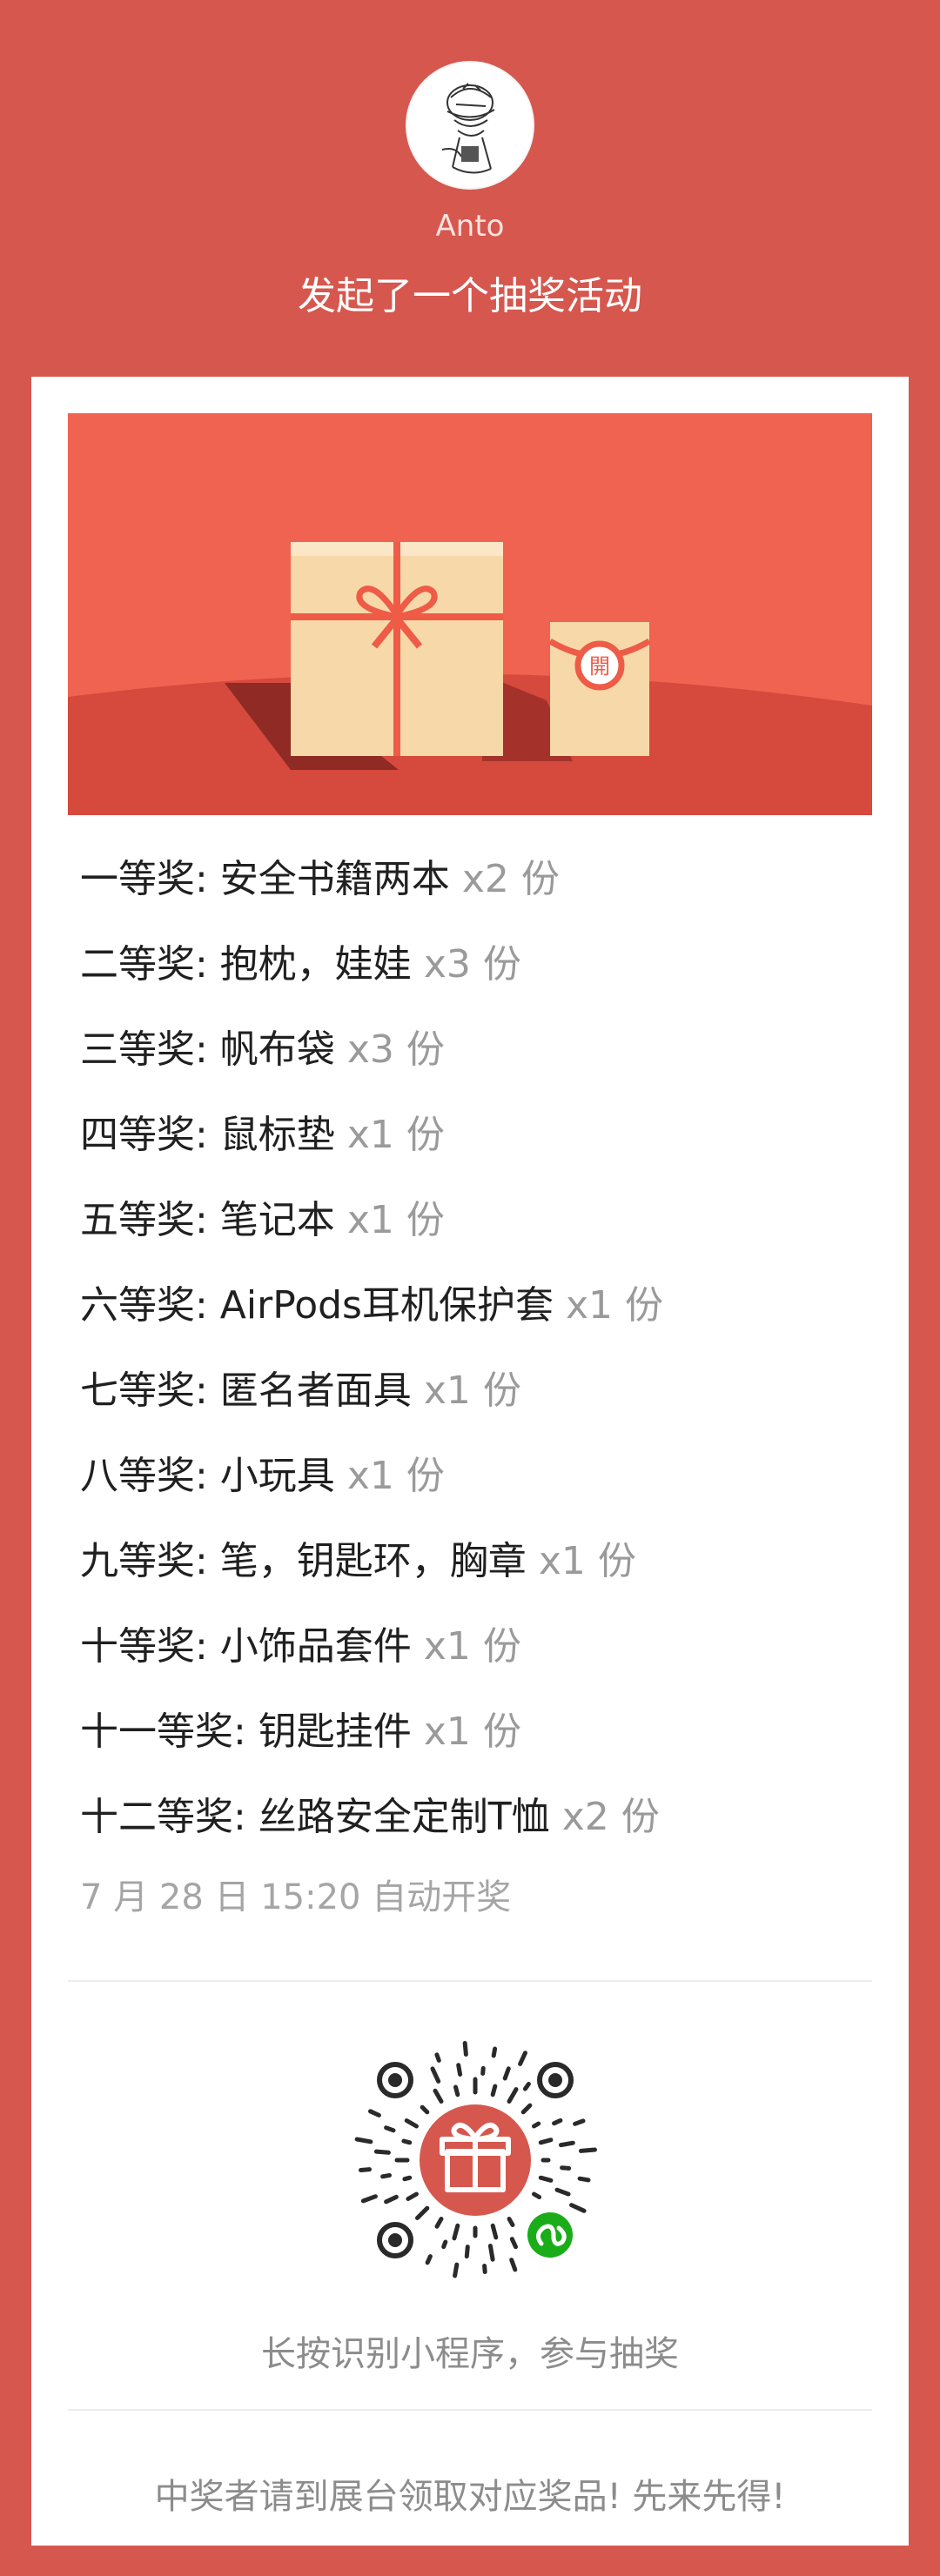  What do you see at coordinates (599, 666) in the screenshot?
I see `open-badge-text: 開` at bounding box center [599, 666].